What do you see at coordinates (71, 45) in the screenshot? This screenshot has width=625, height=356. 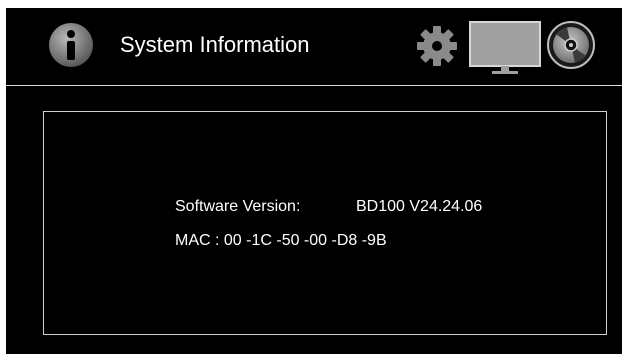 I see `info-icon` at bounding box center [71, 45].